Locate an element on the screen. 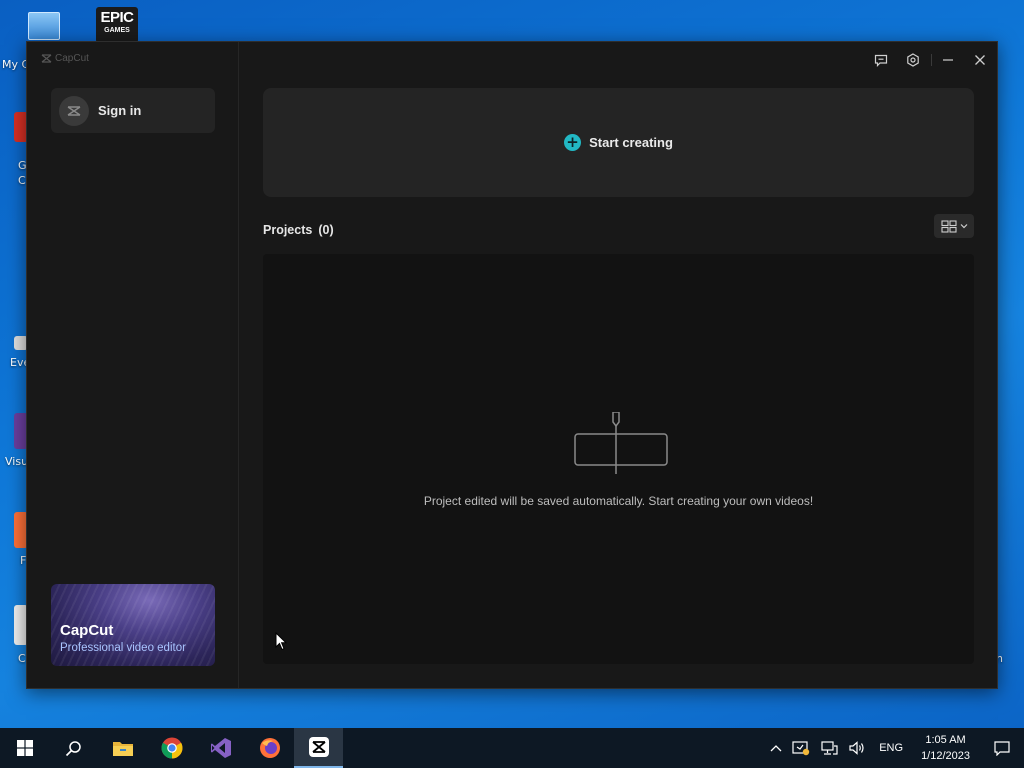 Image resolution: width=1024 pixels, height=768 pixels. start-icon is located at coordinates (24, 748).